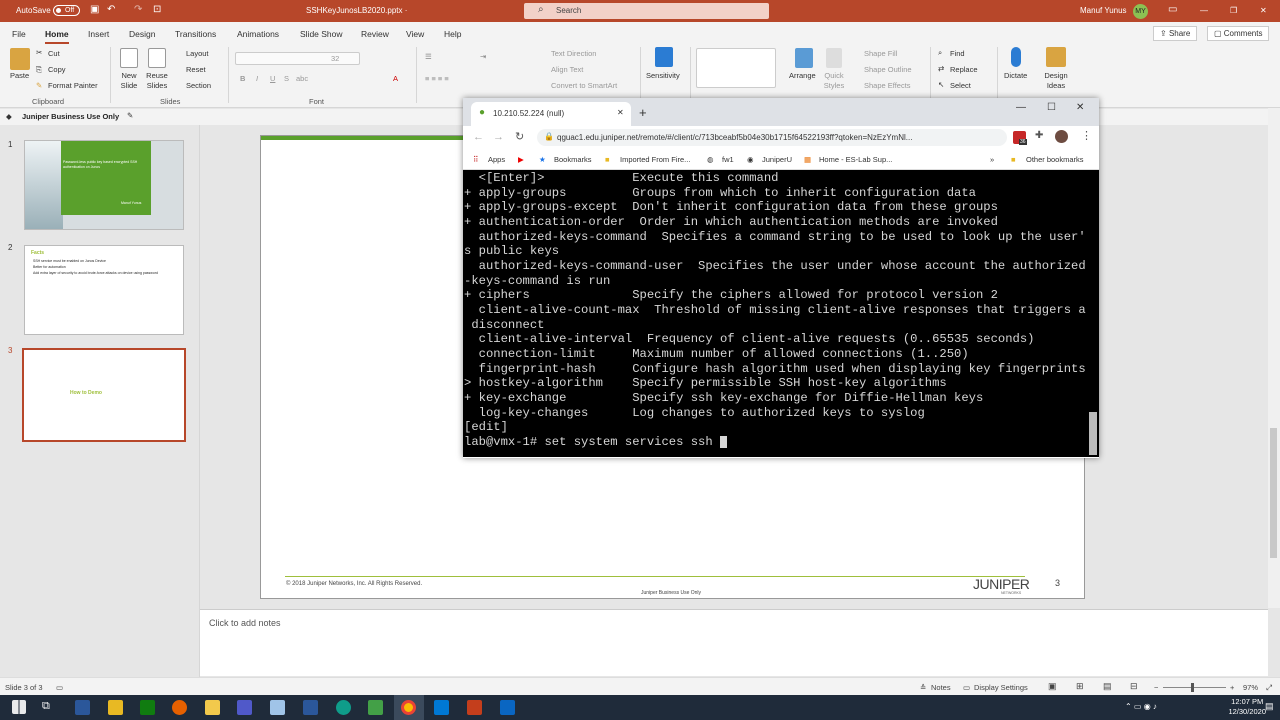 This screenshot has width=1280, height=720. Describe the element at coordinates (408, 707) in the screenshot. I see `chrome-icon` at that location.